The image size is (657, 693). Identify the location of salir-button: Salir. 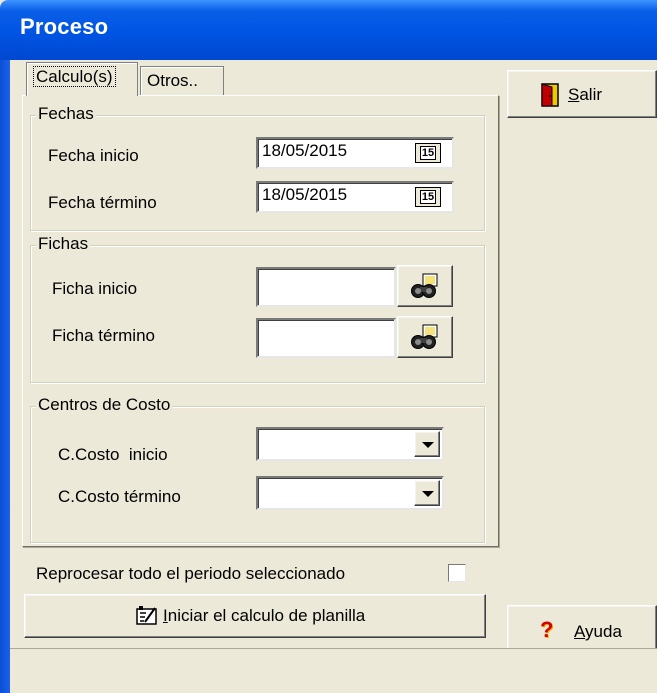
(582, 94).